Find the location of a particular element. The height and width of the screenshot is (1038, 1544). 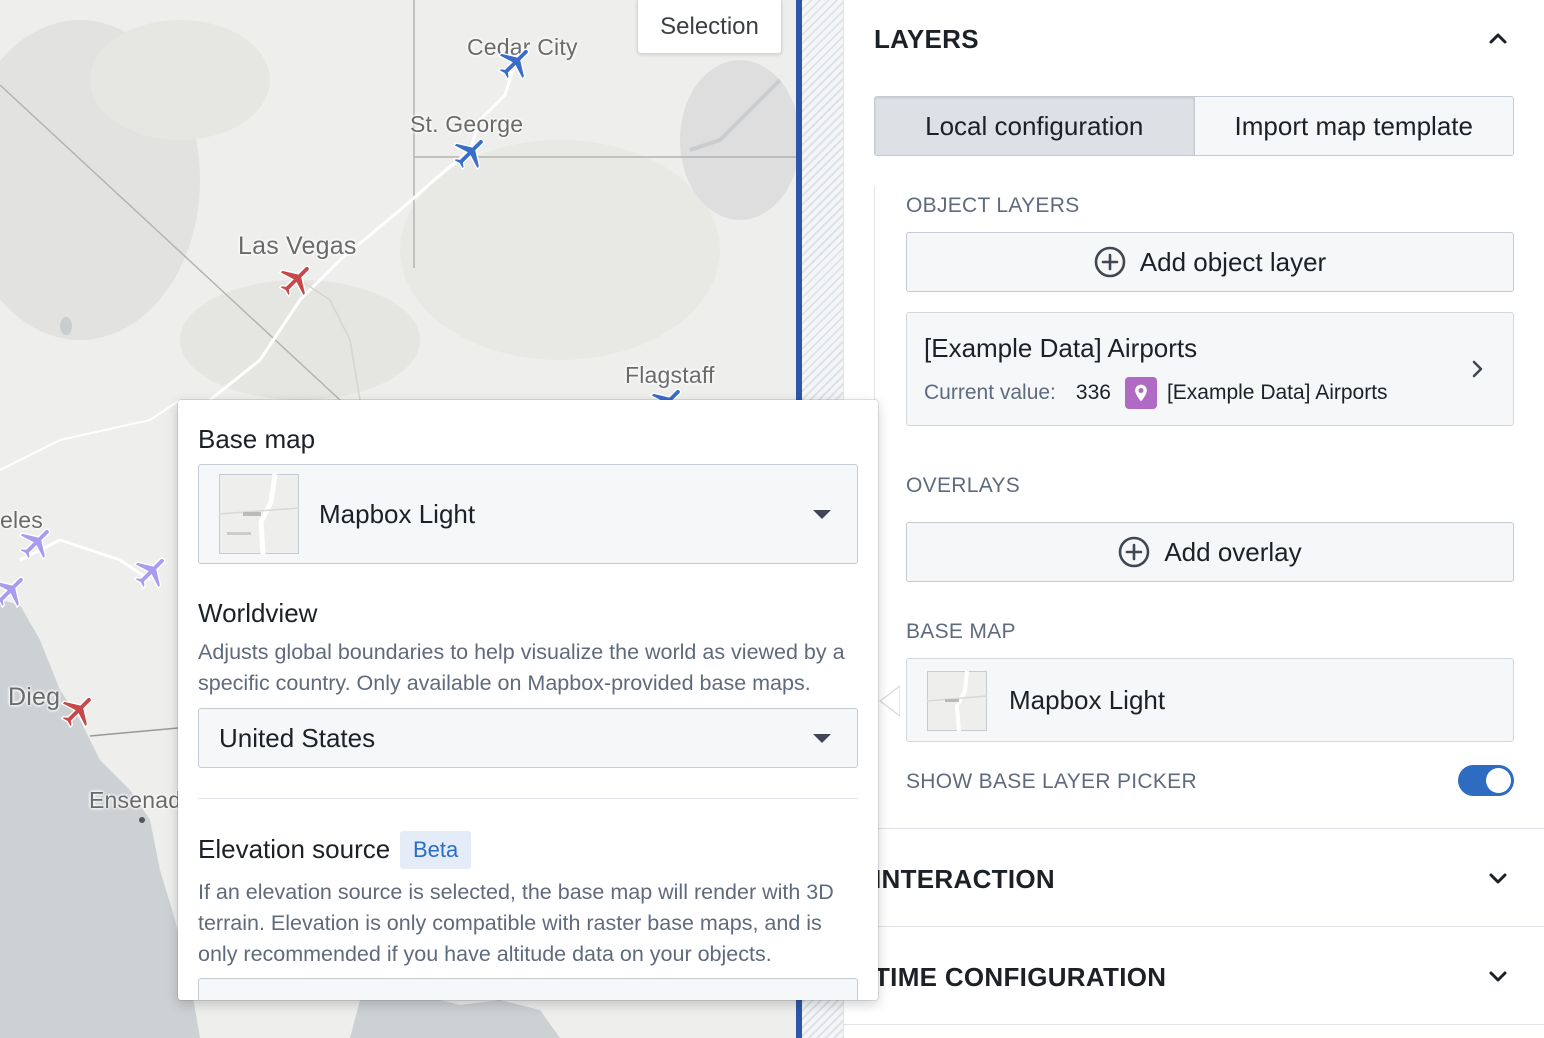

add-object-layer-button: Add object layer is located at coordinates (1210, 262).